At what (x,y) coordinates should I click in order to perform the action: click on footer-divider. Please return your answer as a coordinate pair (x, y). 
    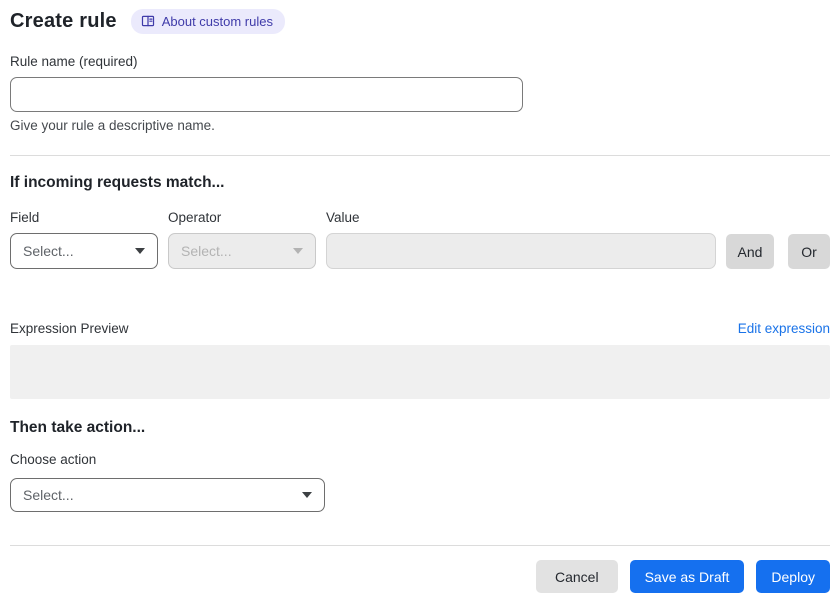
    Looking at the image, I should click on (420, 545).